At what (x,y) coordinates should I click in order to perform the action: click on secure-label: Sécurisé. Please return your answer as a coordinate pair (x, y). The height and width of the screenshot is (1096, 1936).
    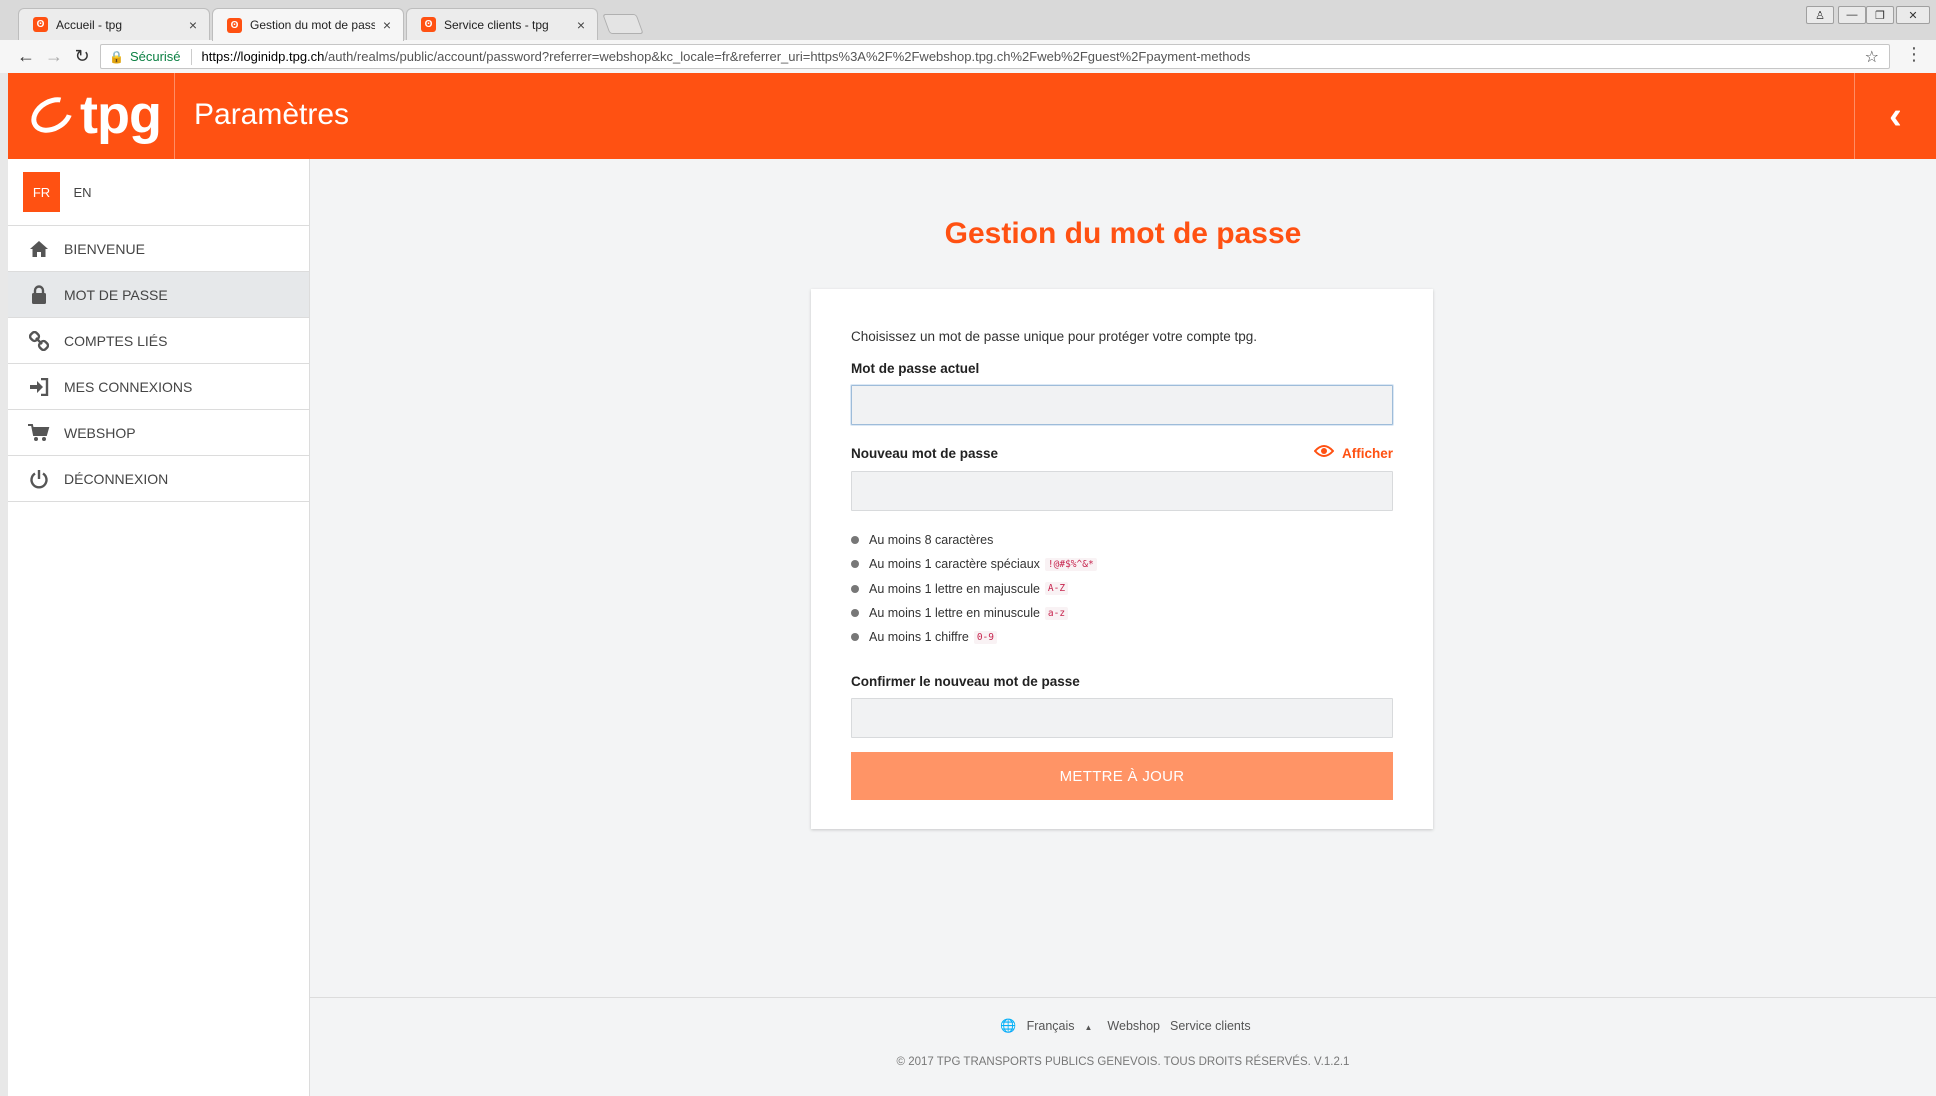
    Looking at the image, I should click on (155, 56).